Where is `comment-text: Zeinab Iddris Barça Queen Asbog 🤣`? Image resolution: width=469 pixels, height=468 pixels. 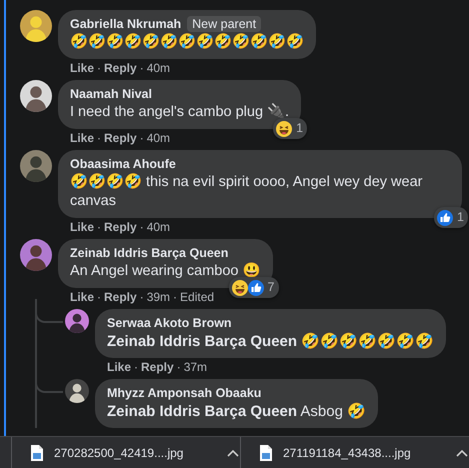 comment-text: Zeinab Iddris Barça Queen Asbog 🤣 is located at coordinates (236, 411).